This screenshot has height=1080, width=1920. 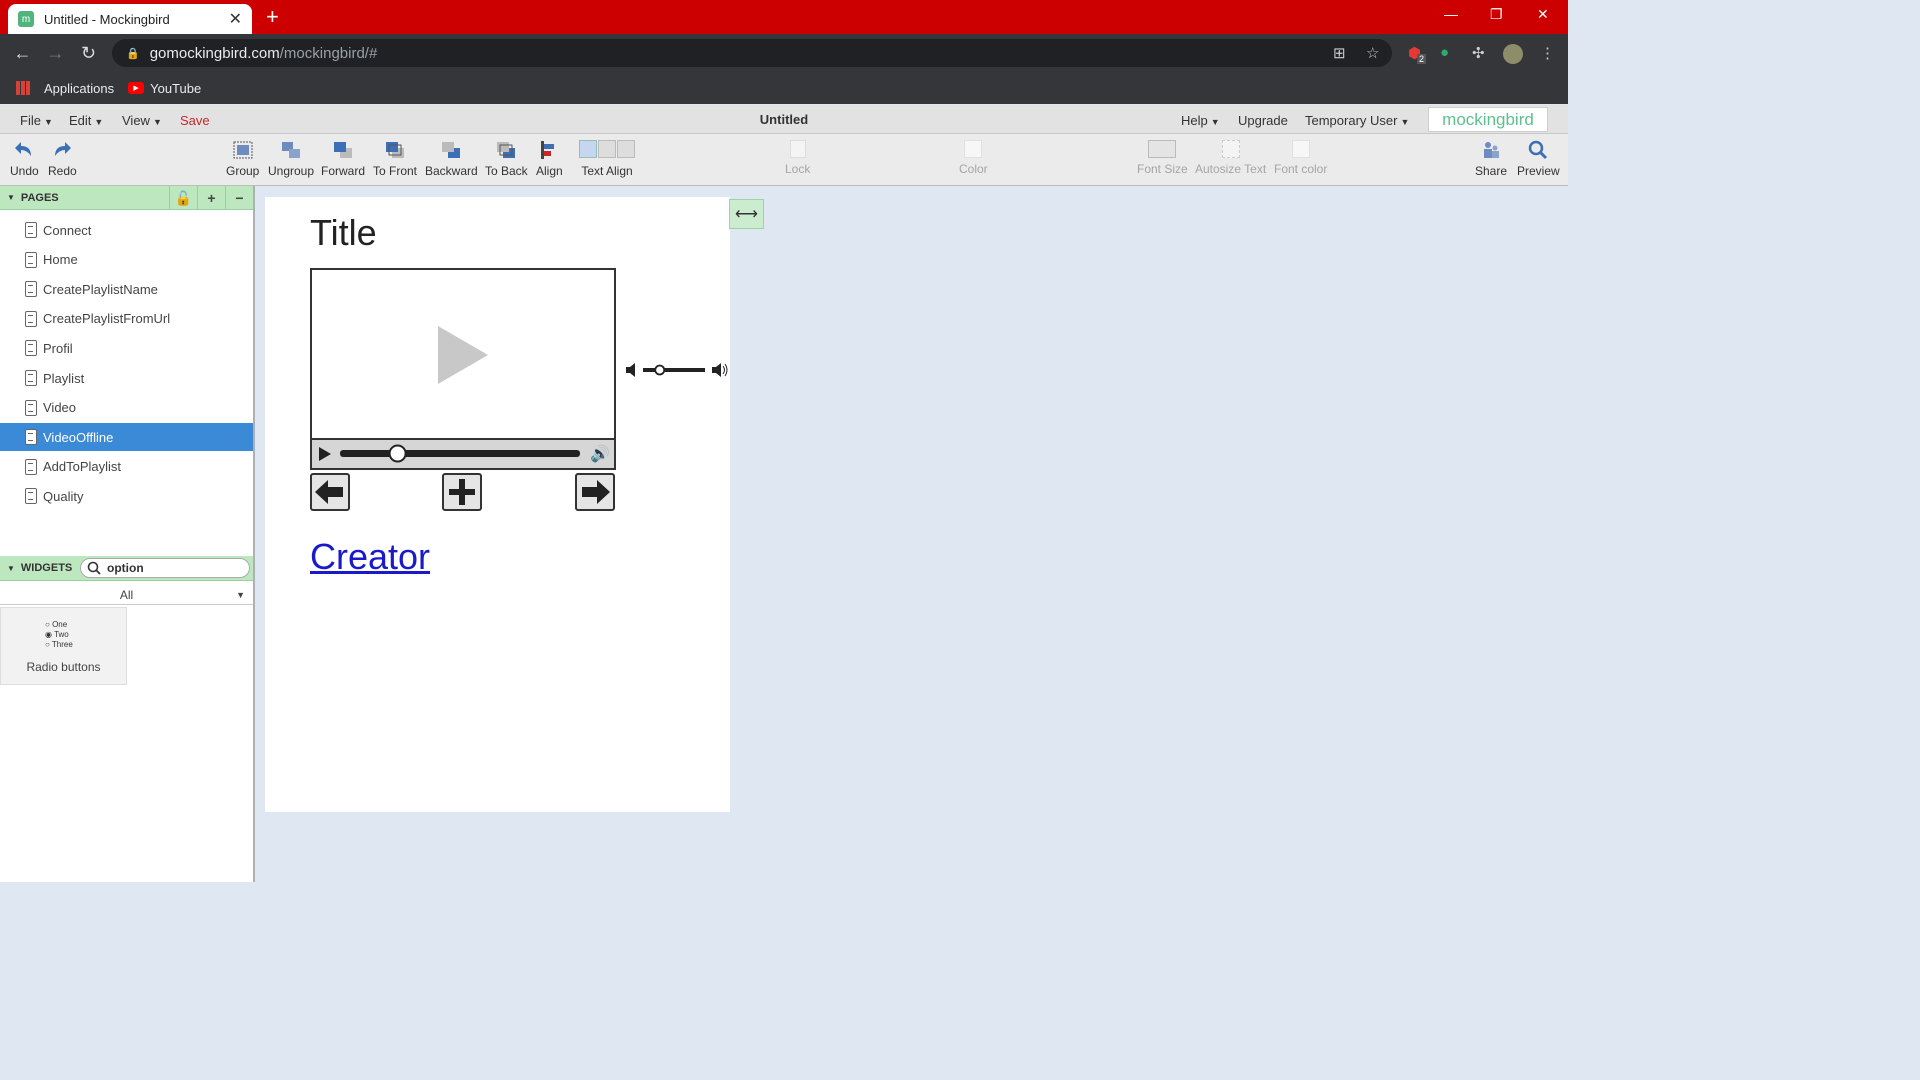 I want to click on to-back-label: To Back, so click(x=506, y=171).